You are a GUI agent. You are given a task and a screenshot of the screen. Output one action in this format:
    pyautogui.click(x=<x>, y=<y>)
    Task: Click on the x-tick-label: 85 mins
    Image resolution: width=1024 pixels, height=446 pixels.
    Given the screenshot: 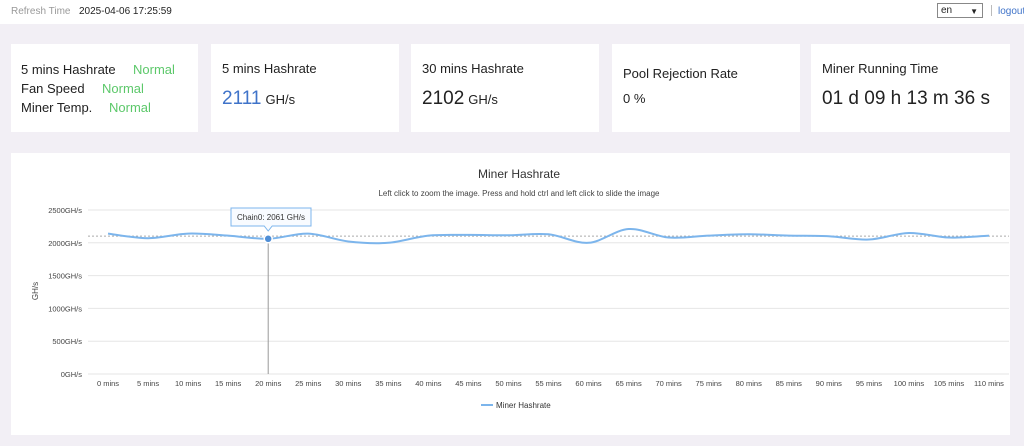 What is the action you would take?
    pyautogui.click(x=789, y=383)
    